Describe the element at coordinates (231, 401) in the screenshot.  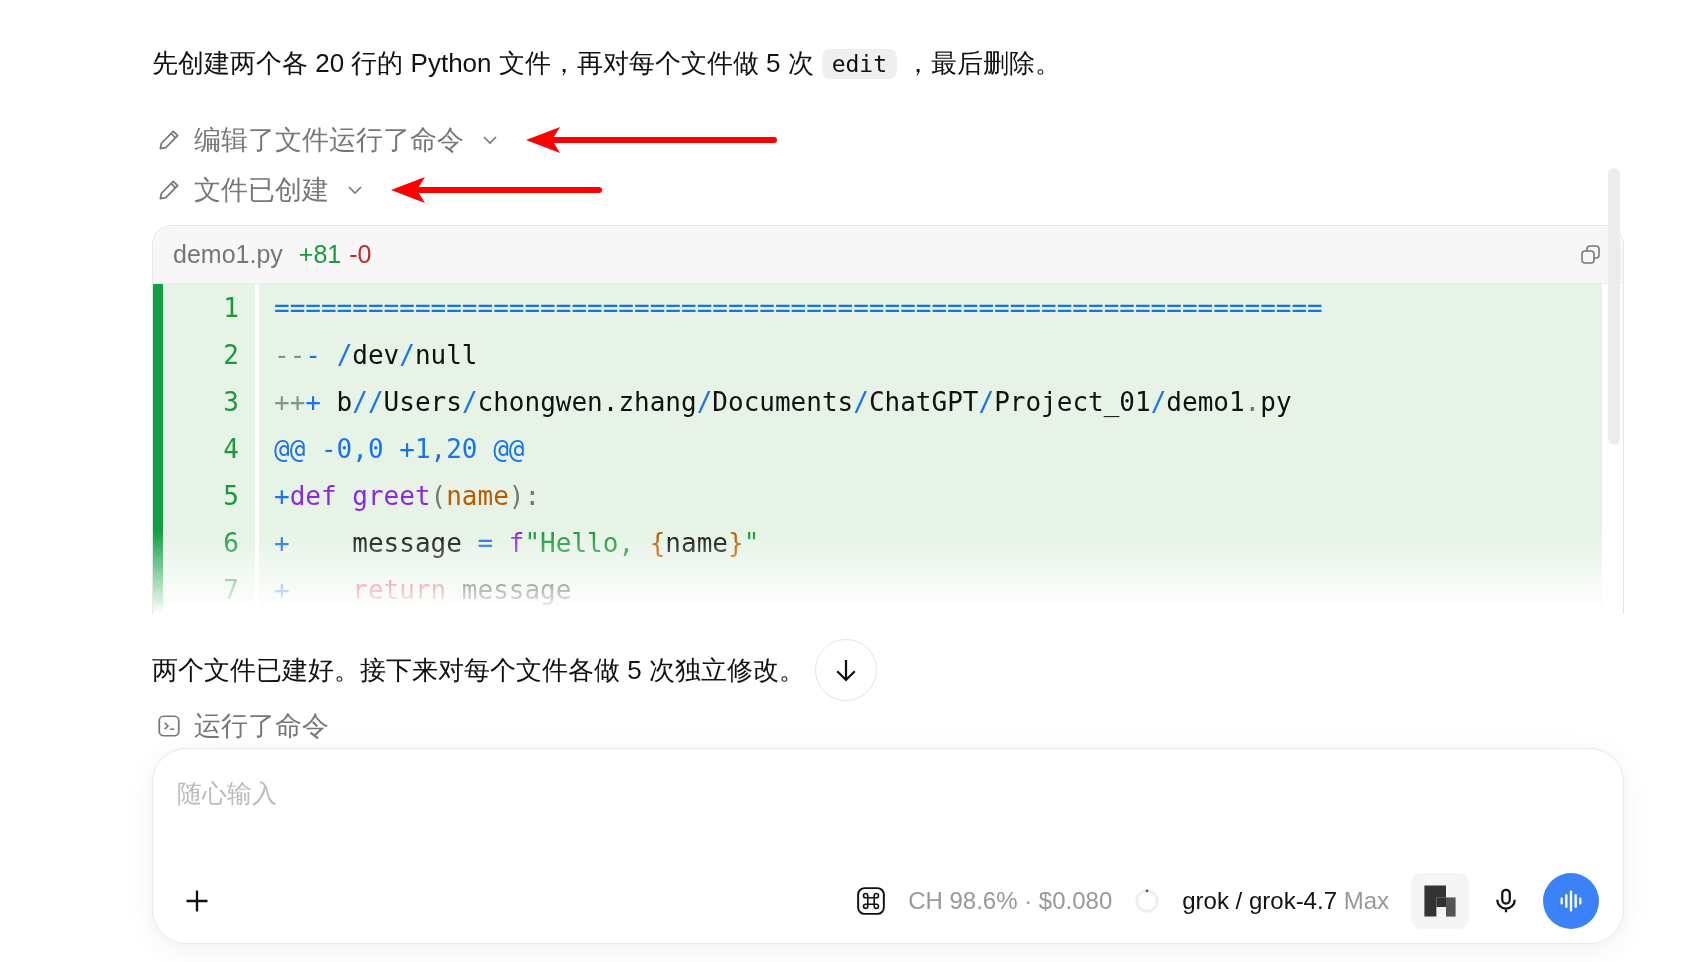
I see `line-number: 3` at that location.